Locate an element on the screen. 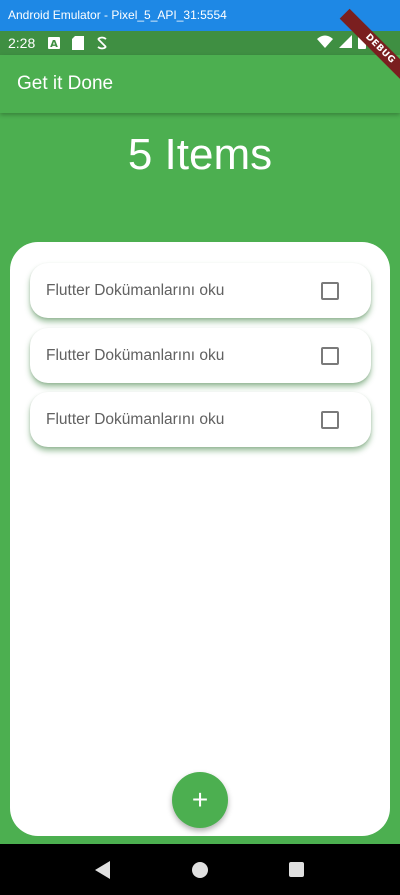  add-item-button: + is located at coordinates (200, 800).